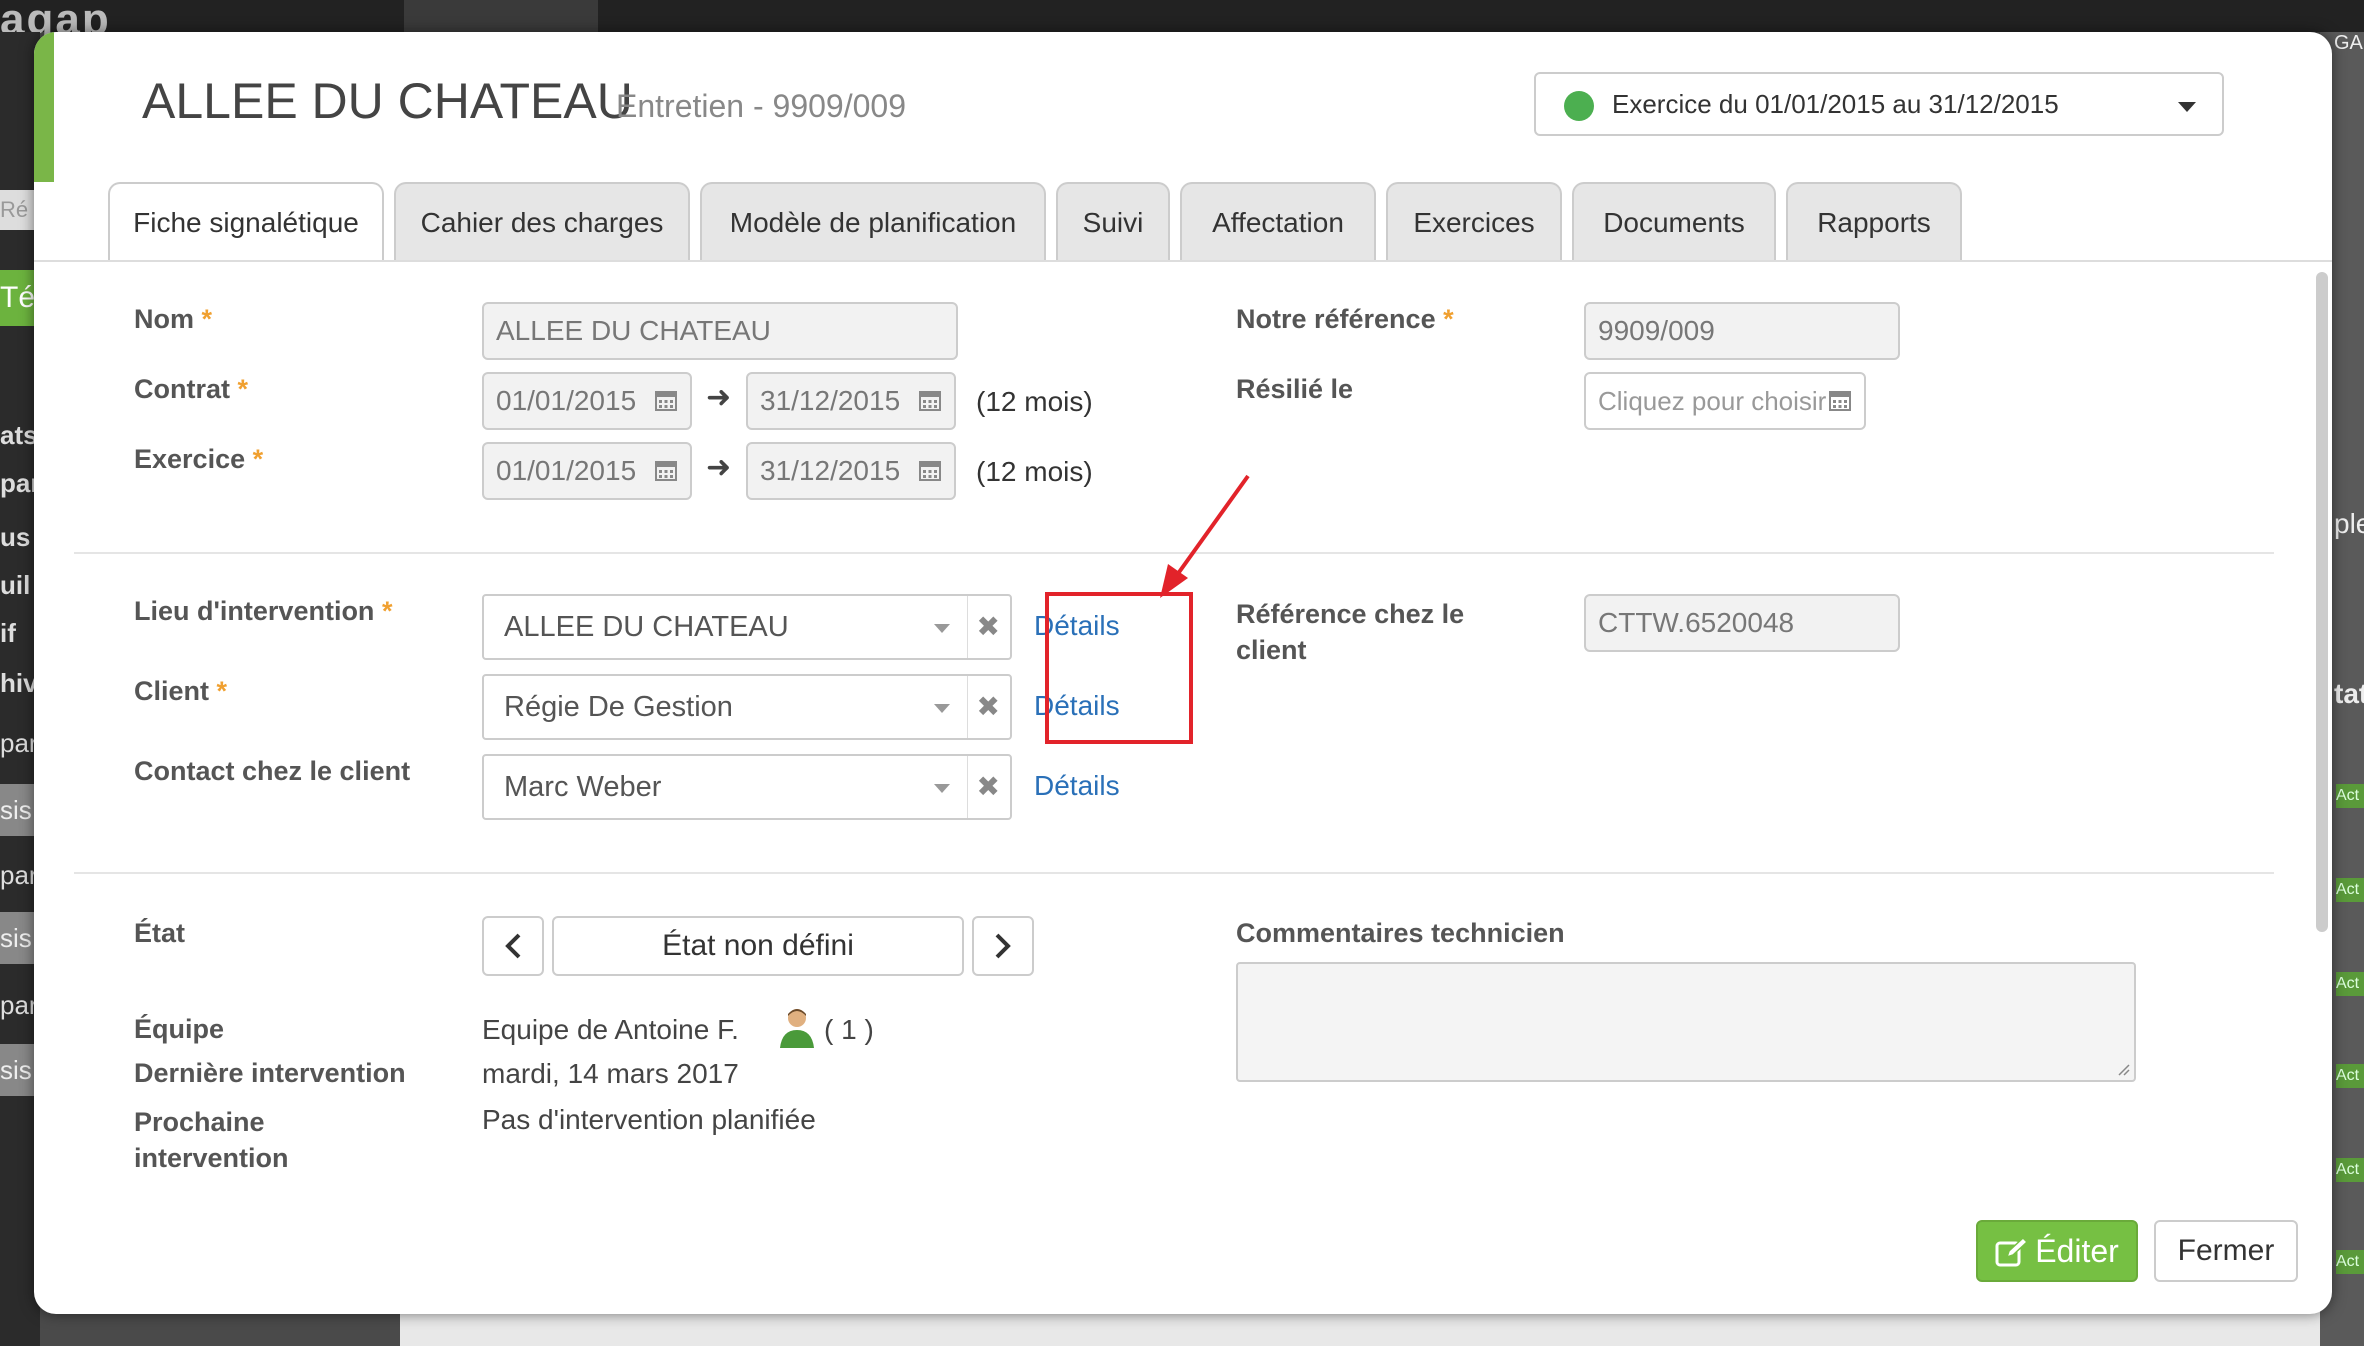  Describe the element at coordinates (2012, 1251) in the screenshot. I see `edit-icon` at that location.